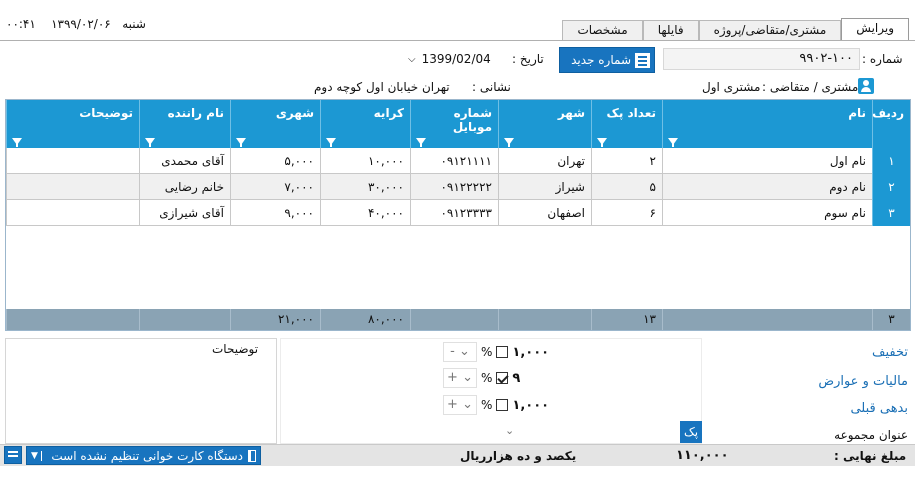  What do you see at coordinates (21, 24) in the screenshot?
I see `clock-time: ۰۰:۴۱` at bounding box center [21, 24].